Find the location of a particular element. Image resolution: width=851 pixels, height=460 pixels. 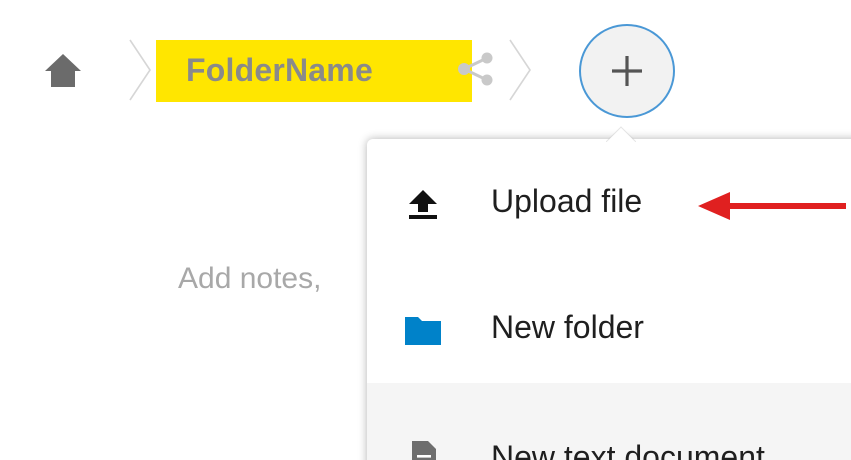

new-button is located at coordinates (627, 71).